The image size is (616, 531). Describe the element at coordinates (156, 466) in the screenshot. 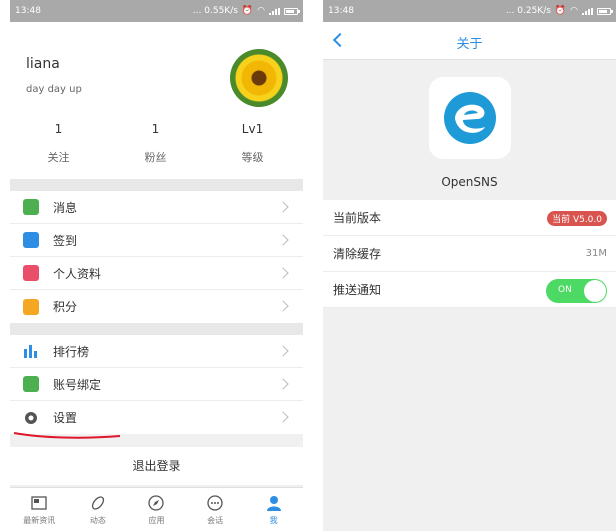

I see `logout-button: 退出登录` at that location.